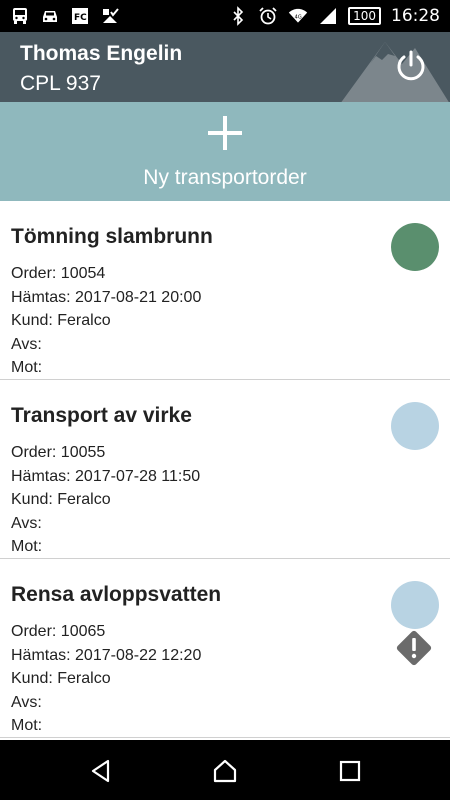 This screenshot has height=800, width=450. I want to click on power-icon, so click(411, 66).